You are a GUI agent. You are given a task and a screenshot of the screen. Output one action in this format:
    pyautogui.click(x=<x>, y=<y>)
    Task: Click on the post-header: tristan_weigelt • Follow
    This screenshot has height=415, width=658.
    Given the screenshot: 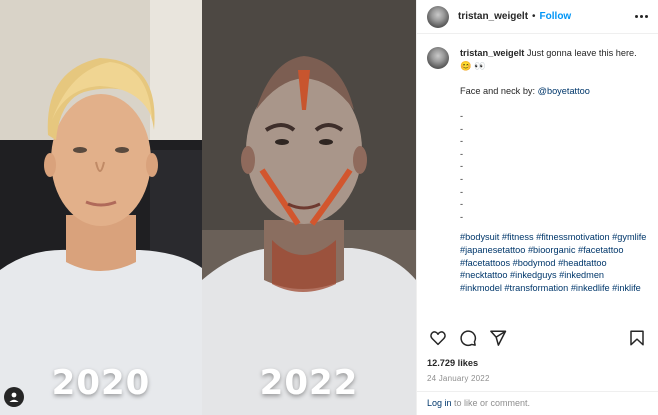 What is the action you would take?
    pyautogui.click(x=537, y=17)
    